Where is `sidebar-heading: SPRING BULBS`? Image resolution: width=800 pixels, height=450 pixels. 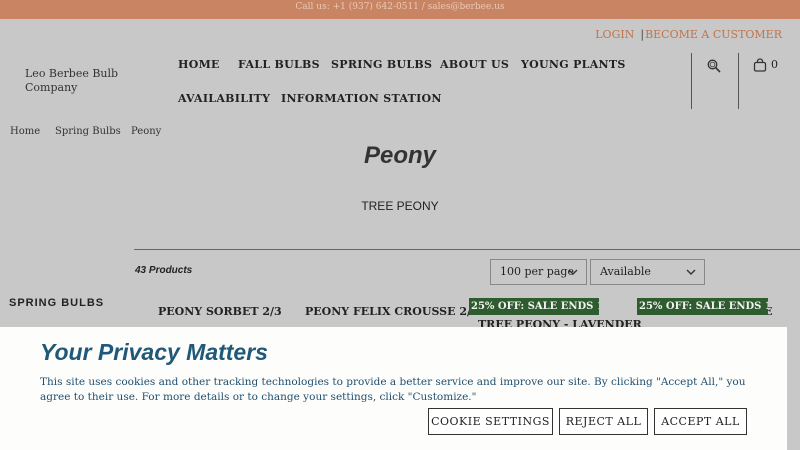
sidebar-heading: SPRING BULBS is located at coordinates (57, 303).